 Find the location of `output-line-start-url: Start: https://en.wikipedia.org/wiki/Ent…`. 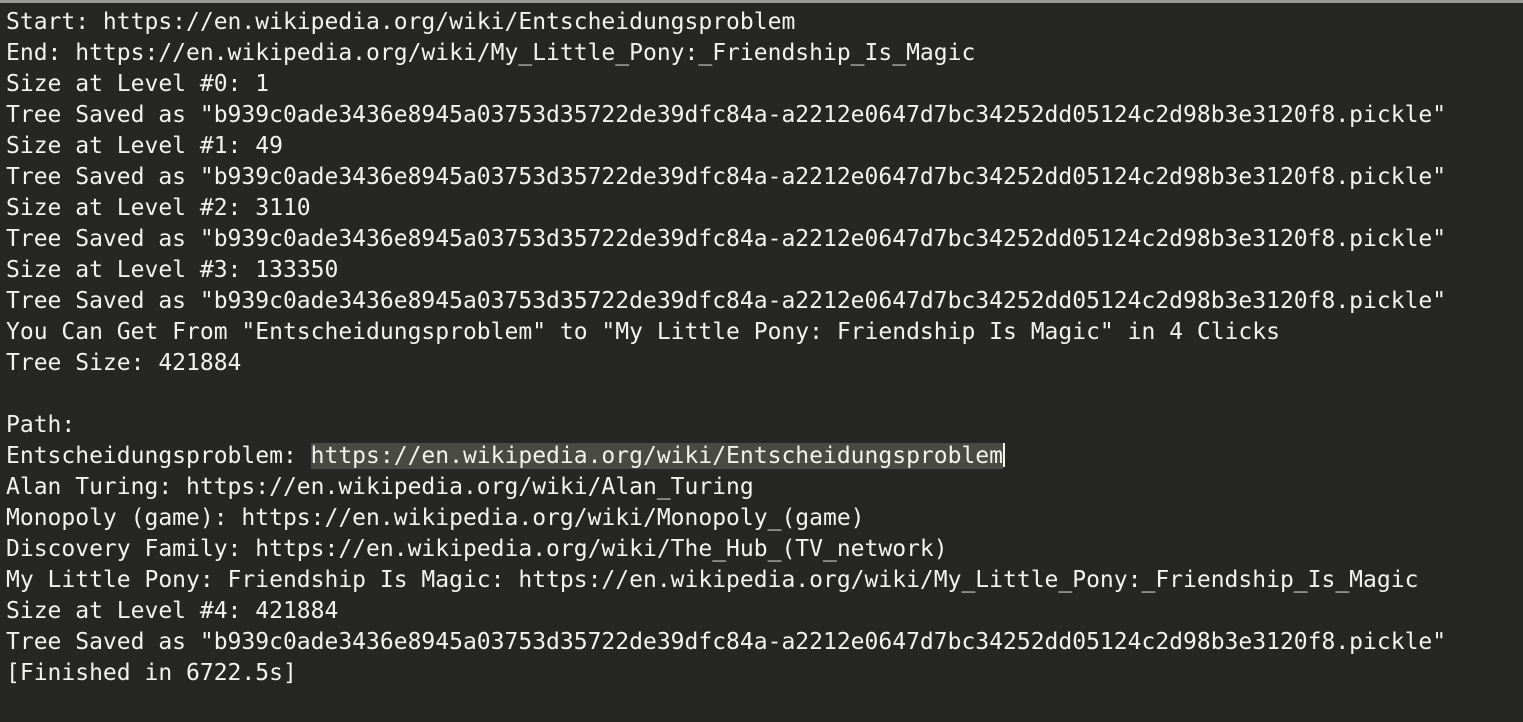

output-line-start-url: Start: https://en.wikipedia.org/wiki/Ent… is located at coordinates (401, 22).